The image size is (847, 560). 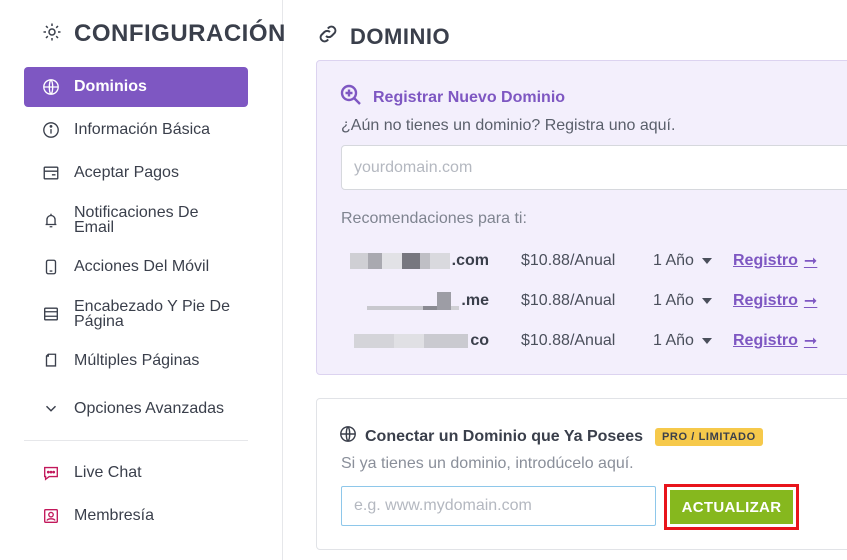 I want to click on member-icon, so click(x=51, y=516).